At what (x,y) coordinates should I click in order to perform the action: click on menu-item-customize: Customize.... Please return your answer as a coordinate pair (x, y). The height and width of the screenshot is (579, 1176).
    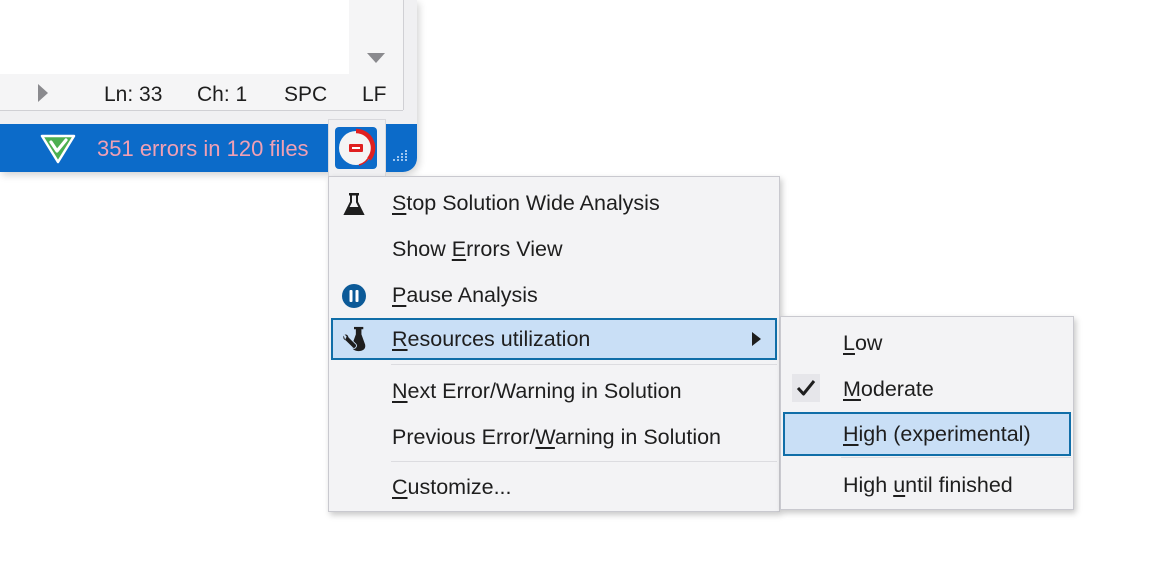
    Looking at the image, I should click on (553, 487).